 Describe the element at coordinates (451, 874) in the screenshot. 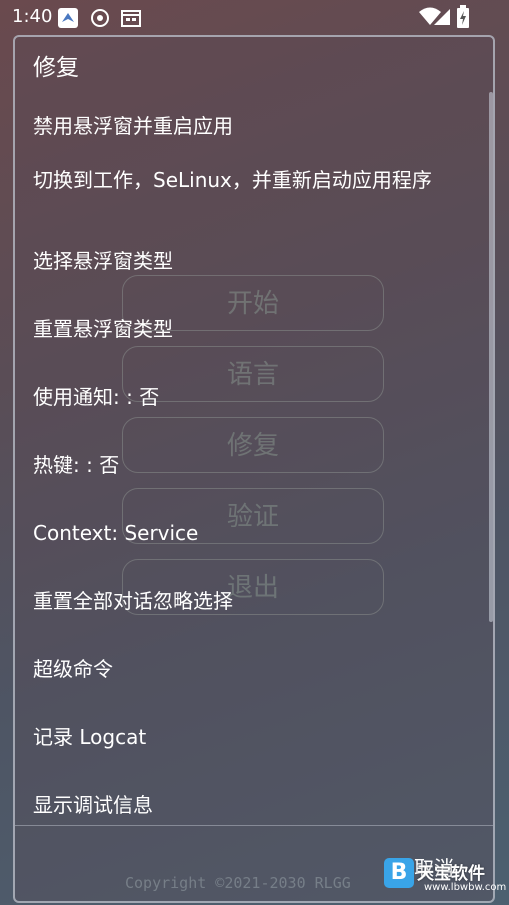

I see `watermark-text: 天宝软件` at that location.